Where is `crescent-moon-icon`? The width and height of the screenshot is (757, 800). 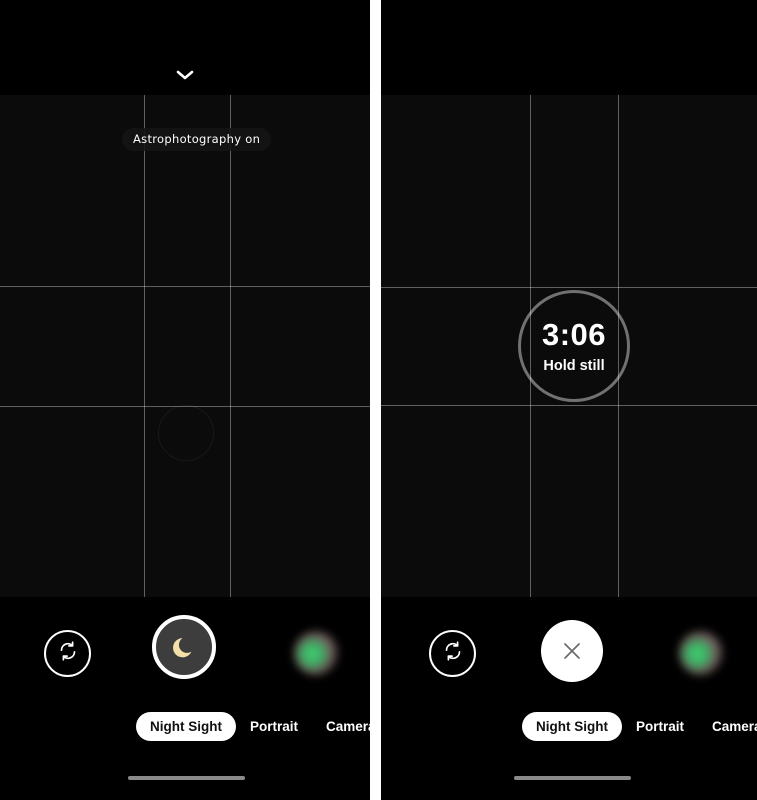
crescent-moon-icon is located at coordinates (184, 647).